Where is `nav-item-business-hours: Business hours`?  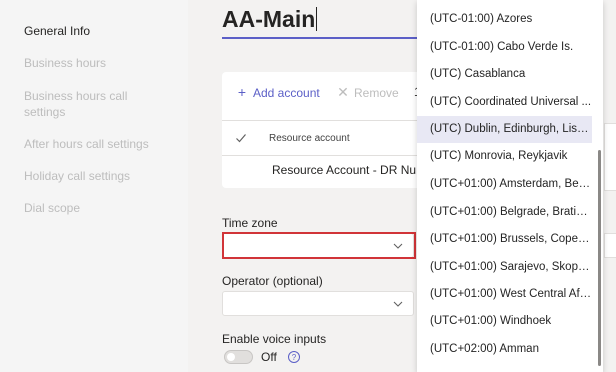
nav-item-business-hours: Business hours is located at coordinates (99, 63).